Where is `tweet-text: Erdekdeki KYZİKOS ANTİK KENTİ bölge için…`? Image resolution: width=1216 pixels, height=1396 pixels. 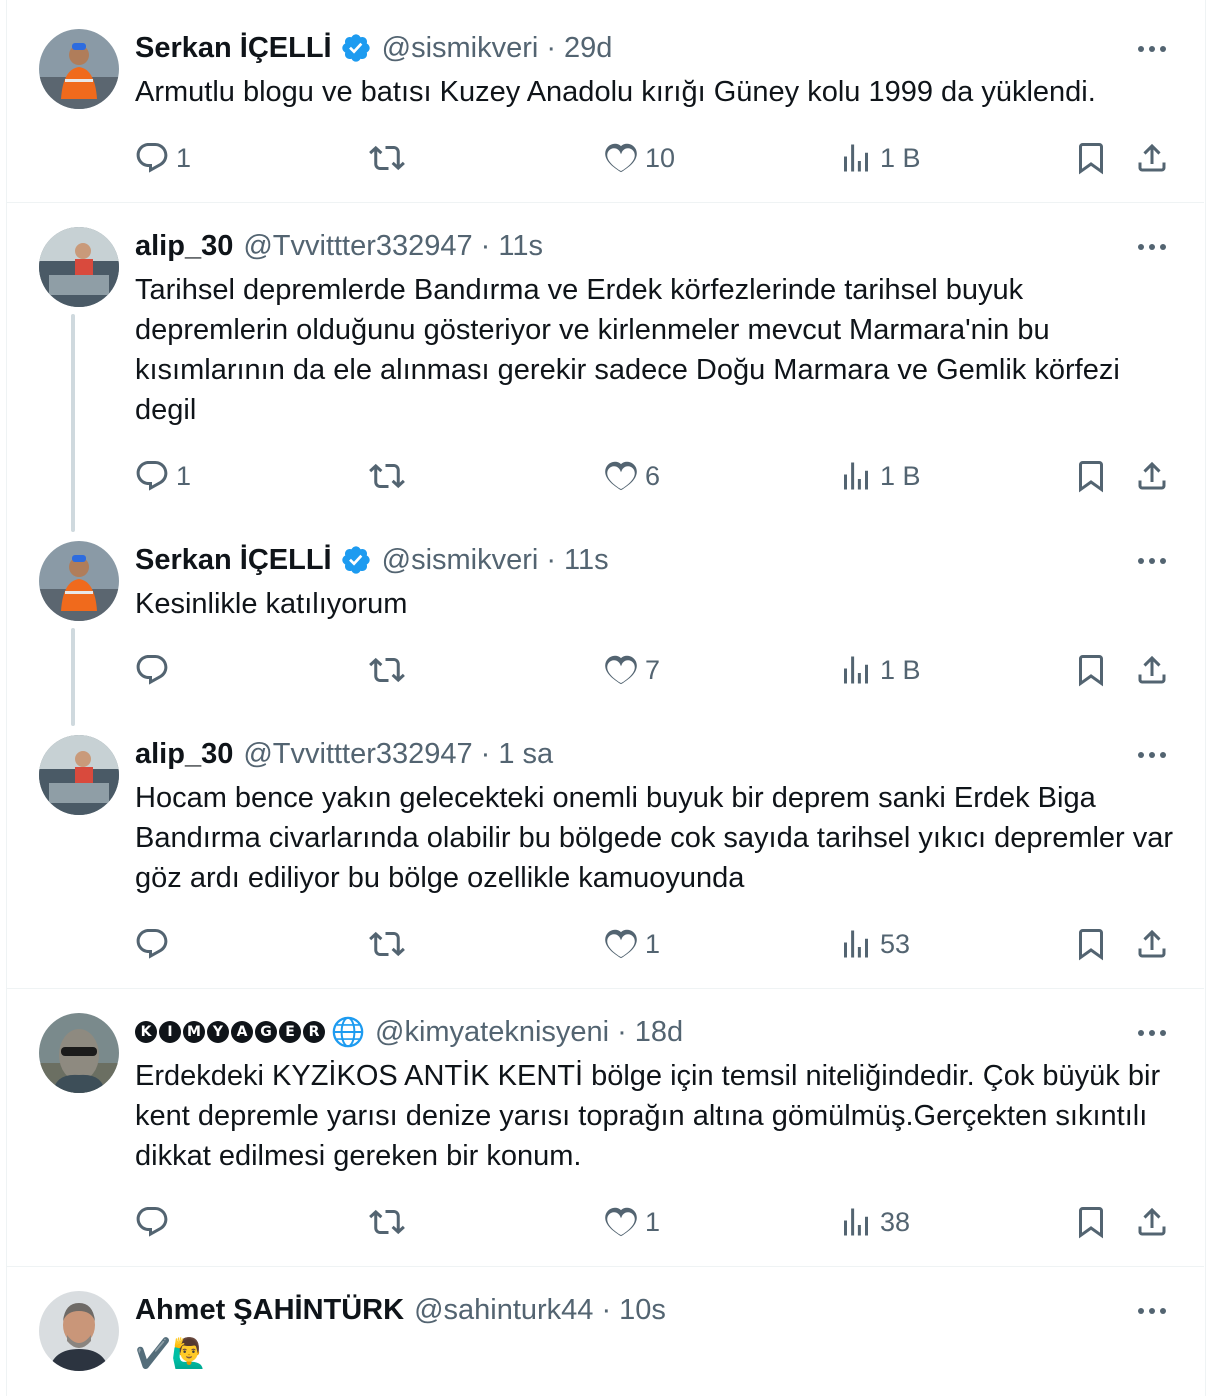 tweet-text: Erdekdeki KYZİKOS ANTİK KENTİ bölge için… is located at coordinates (652, 1116).